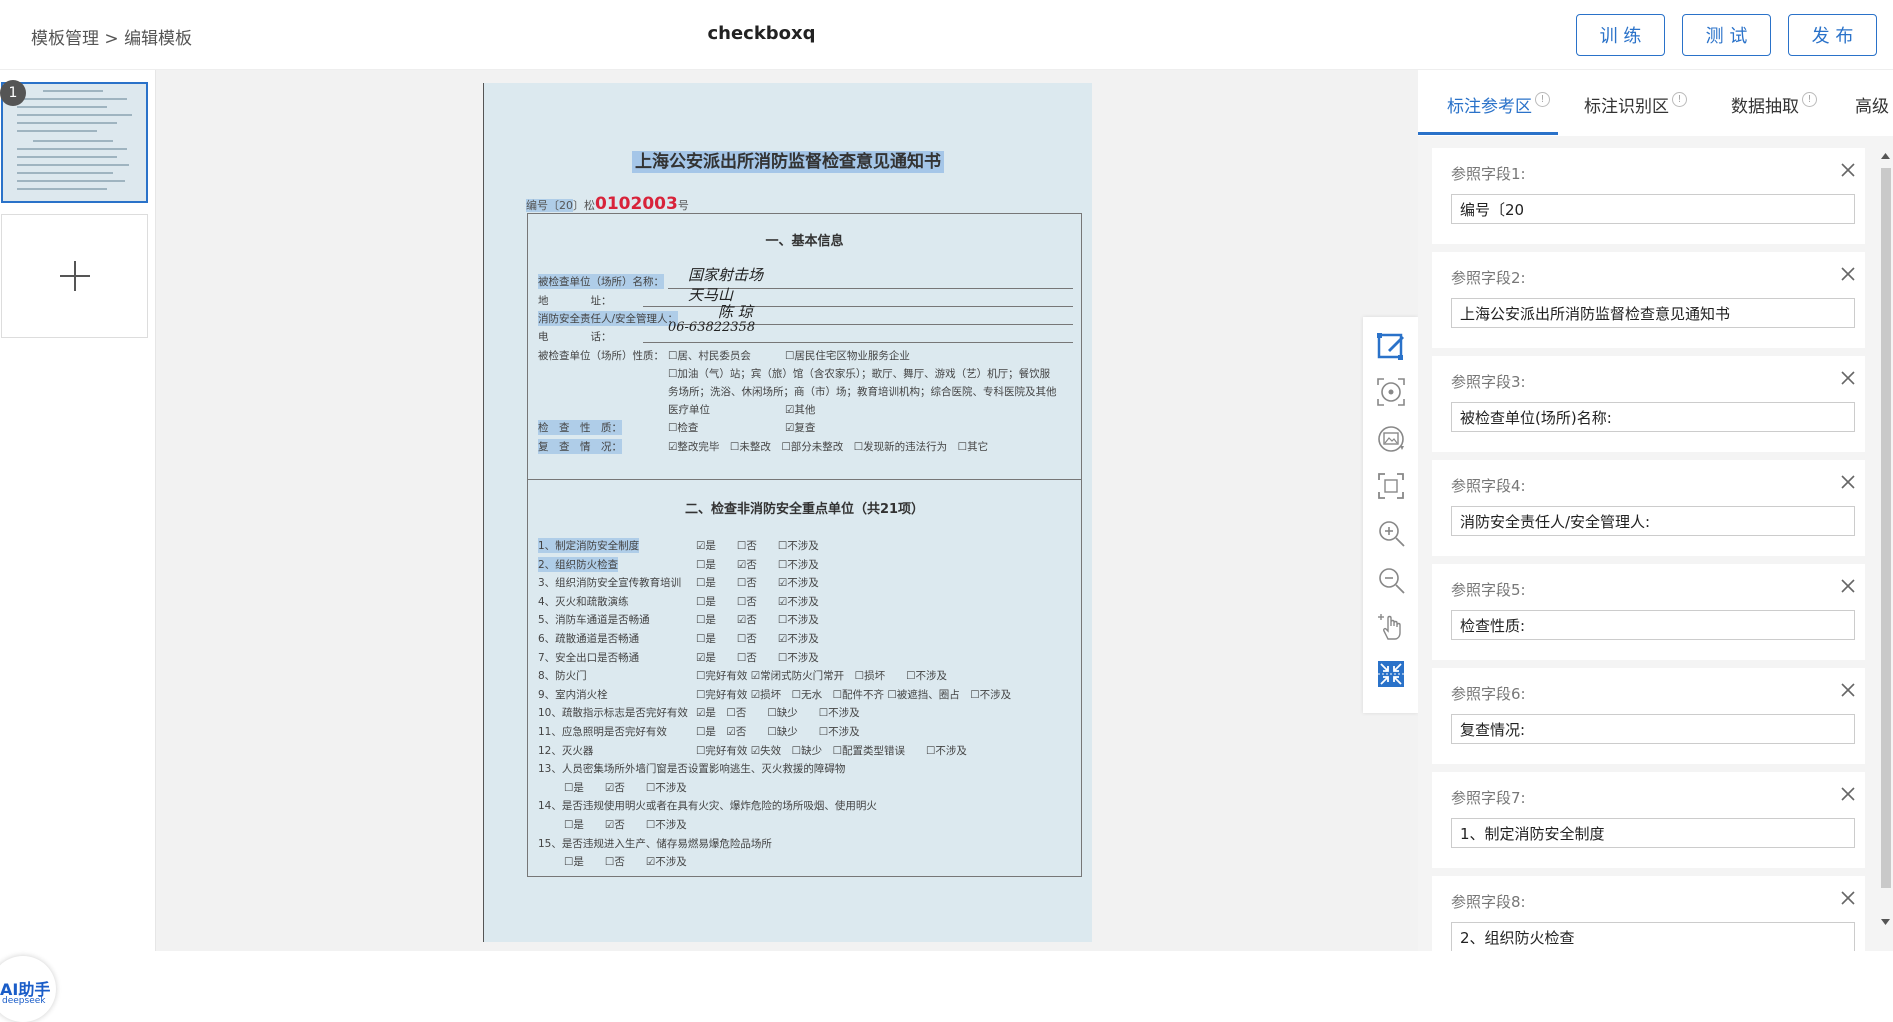 This screenshot has width=1893, height=1022. I want to click on doc-manager-label: 消防安全责任人/安全管理人：, so click(608, 318).